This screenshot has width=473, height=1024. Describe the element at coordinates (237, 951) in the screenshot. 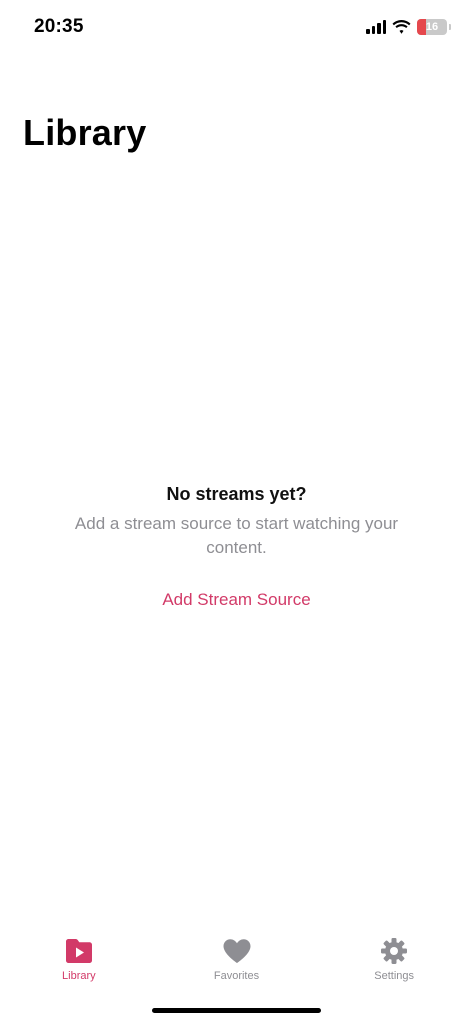

I see `heart-icon` at that location.